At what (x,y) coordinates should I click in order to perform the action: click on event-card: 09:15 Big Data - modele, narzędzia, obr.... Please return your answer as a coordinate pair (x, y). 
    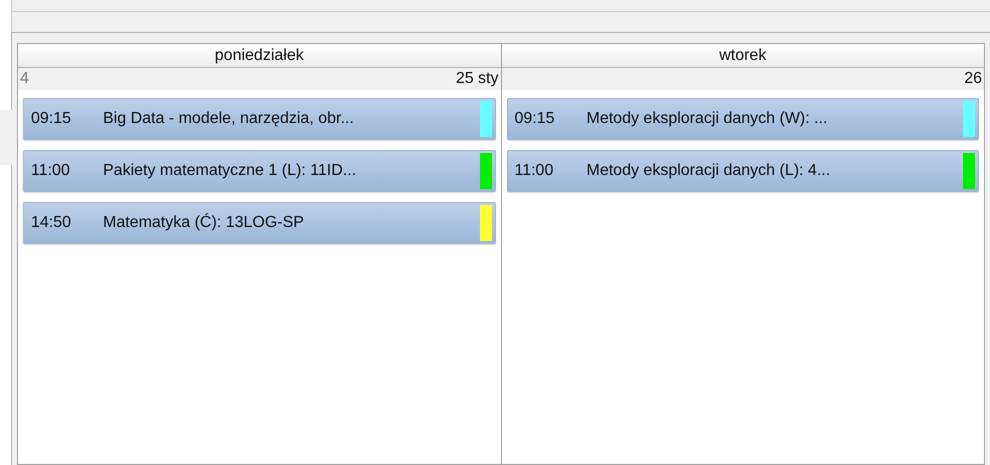
    Looking at the image, I should click on (259, 119).